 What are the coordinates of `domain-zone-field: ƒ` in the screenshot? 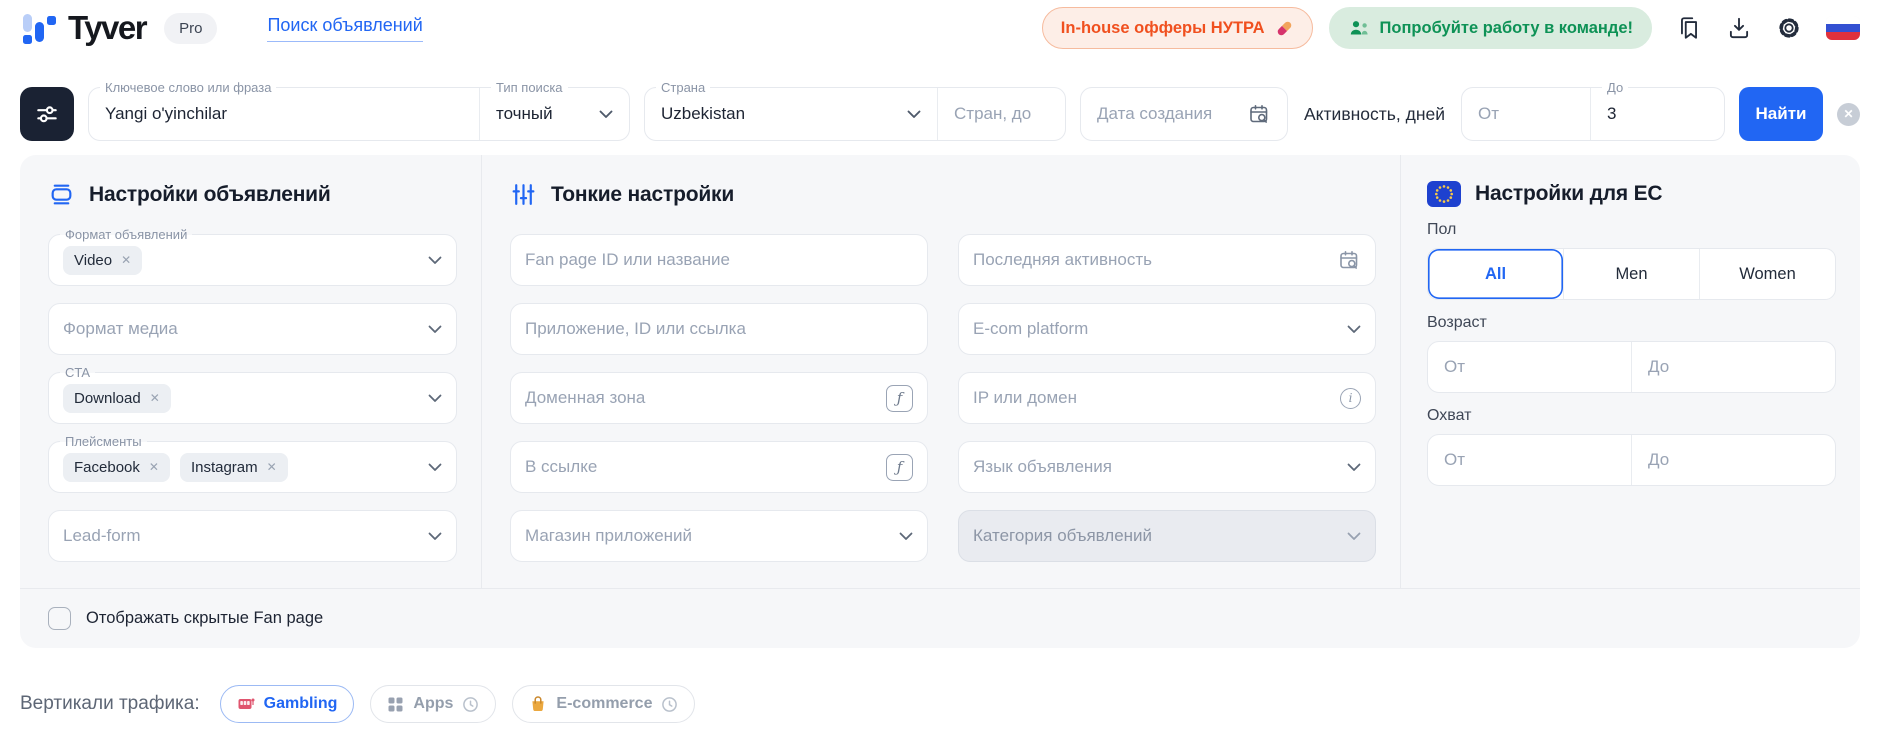 It's located at (719, 398).